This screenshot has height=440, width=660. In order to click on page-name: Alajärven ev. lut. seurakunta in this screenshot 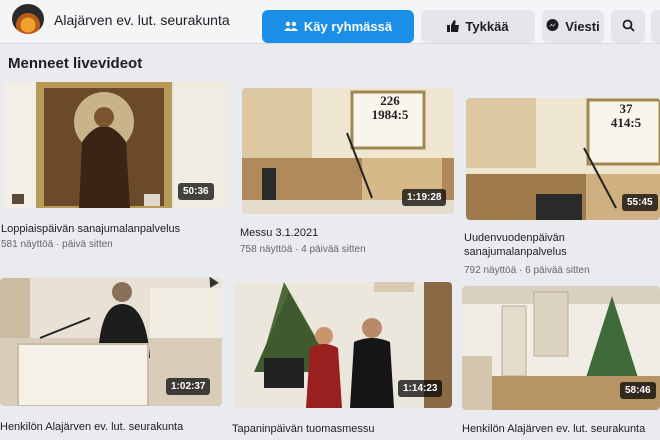, I will do `click(142, 20)`.